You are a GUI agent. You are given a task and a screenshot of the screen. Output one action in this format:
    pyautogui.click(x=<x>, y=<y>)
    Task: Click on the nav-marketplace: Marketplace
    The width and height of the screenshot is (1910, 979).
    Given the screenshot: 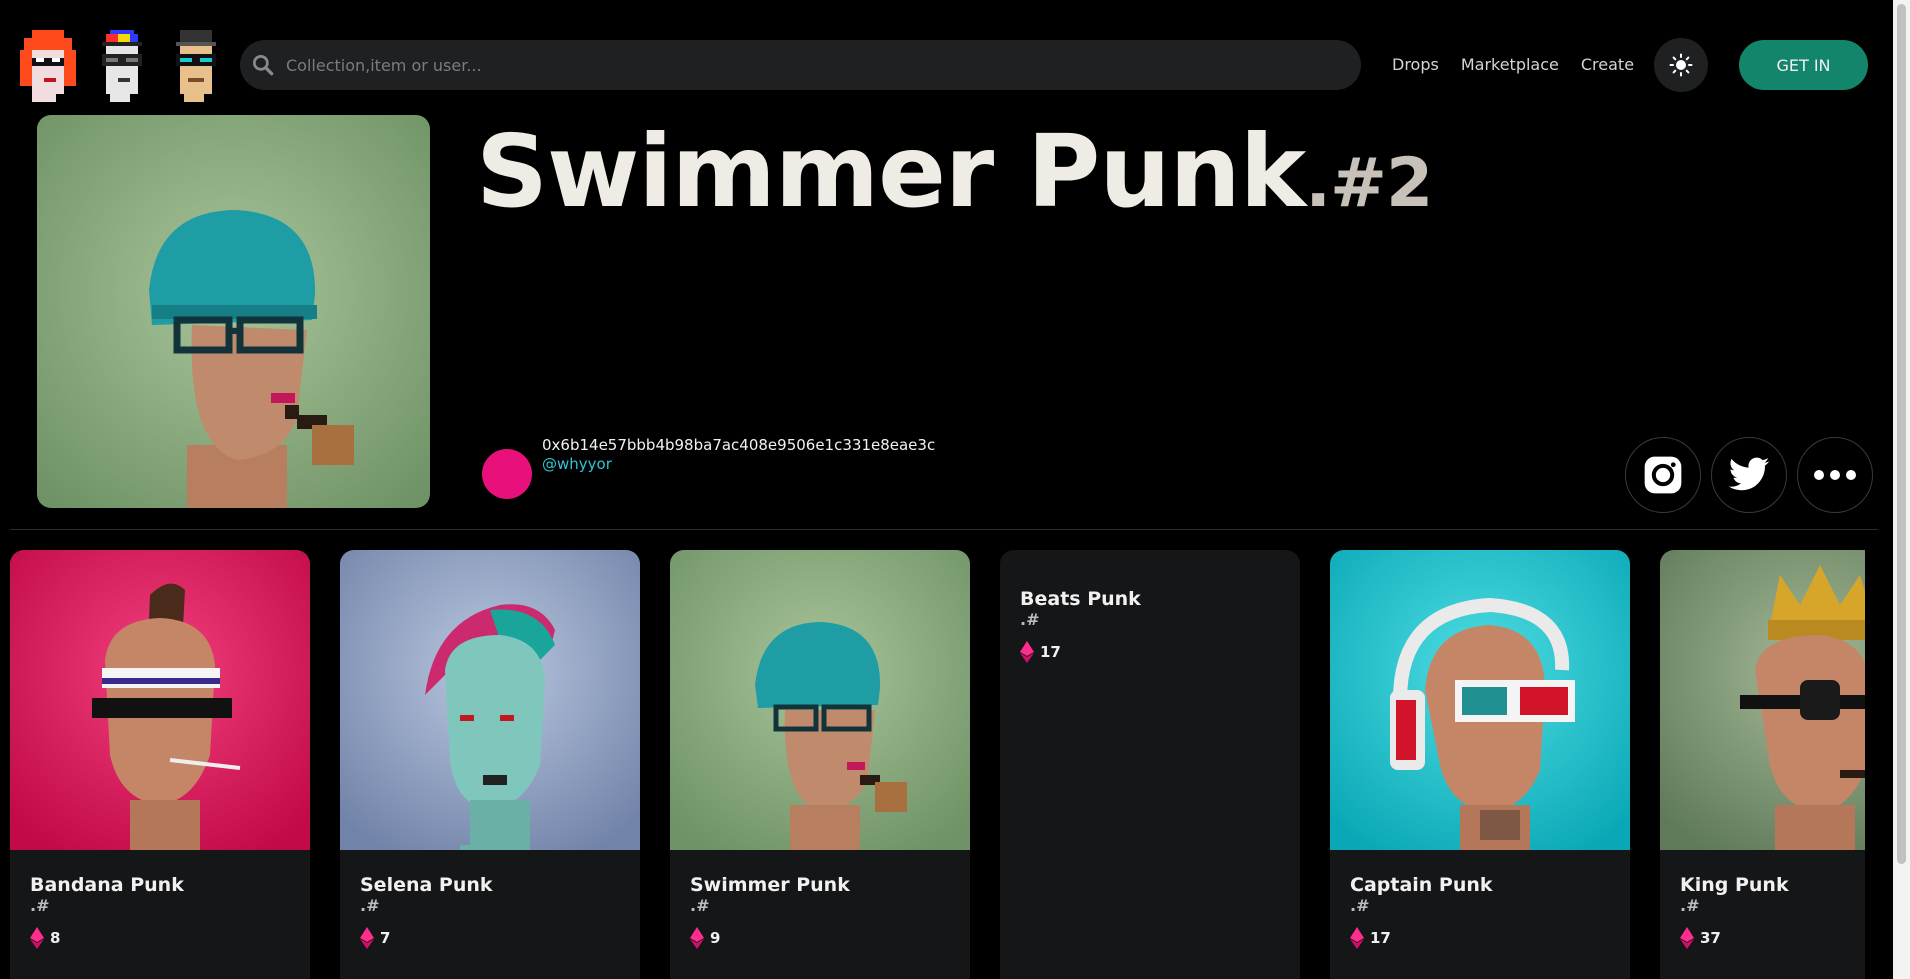 What is the action you would take?
    pyautogui.click(x=1510, y=64)
    